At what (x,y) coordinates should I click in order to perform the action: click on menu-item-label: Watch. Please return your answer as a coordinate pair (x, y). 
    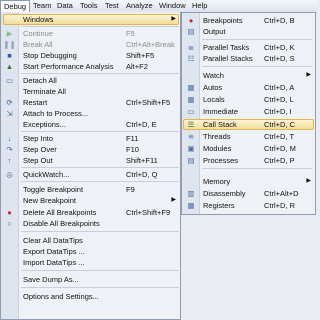
    Looking at the image, I should click on (213, 75).